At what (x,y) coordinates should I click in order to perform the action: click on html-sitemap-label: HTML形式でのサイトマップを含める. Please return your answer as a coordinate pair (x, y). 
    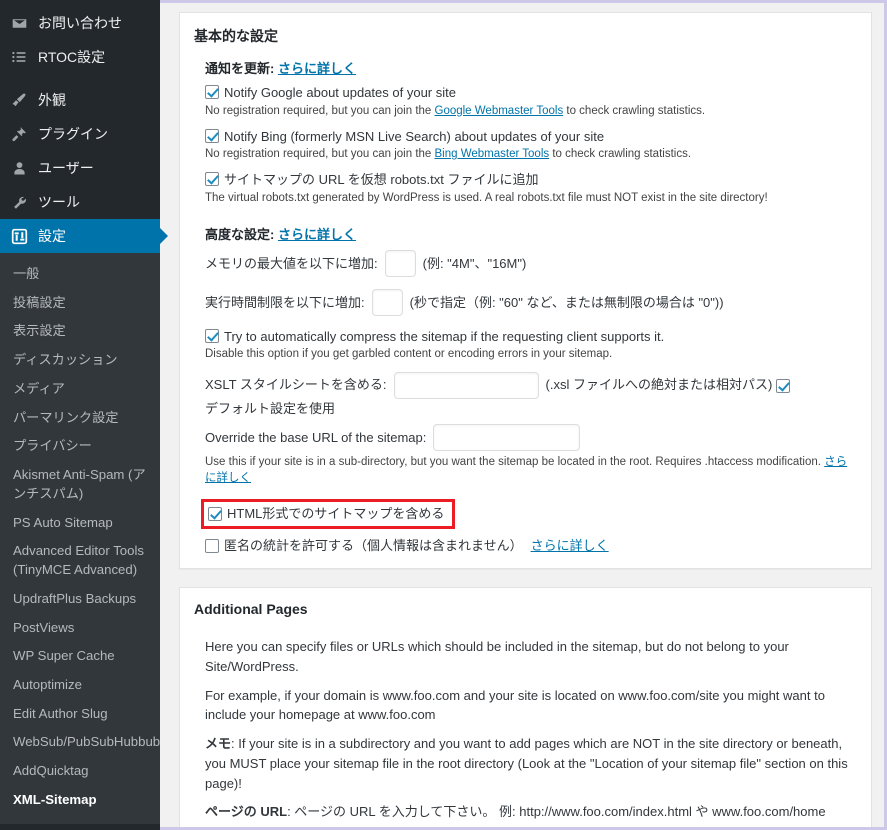
    Looking at the image, I should click on (336, 514).